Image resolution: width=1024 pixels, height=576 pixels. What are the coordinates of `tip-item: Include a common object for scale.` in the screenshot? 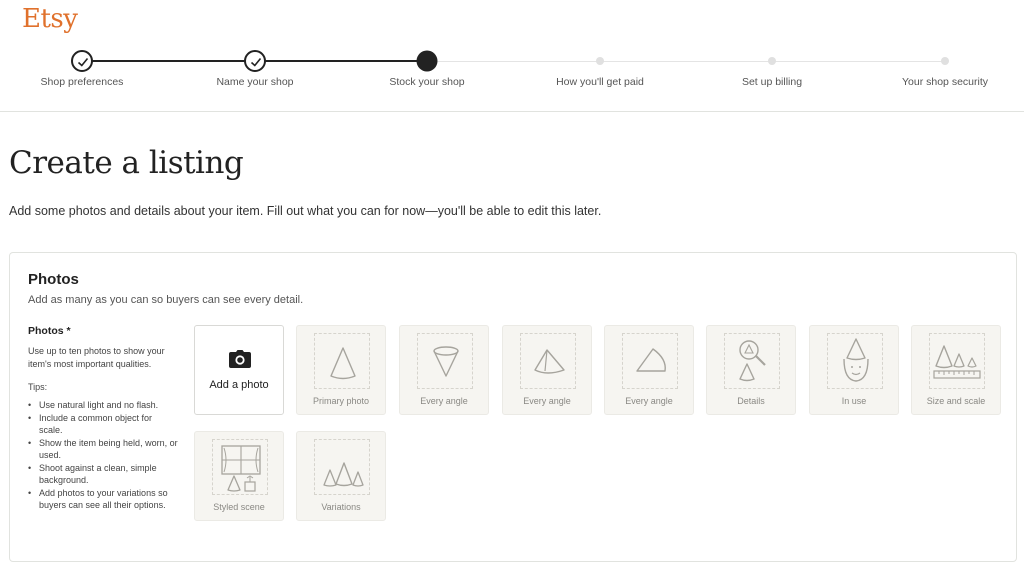 It's located at (103, 424).